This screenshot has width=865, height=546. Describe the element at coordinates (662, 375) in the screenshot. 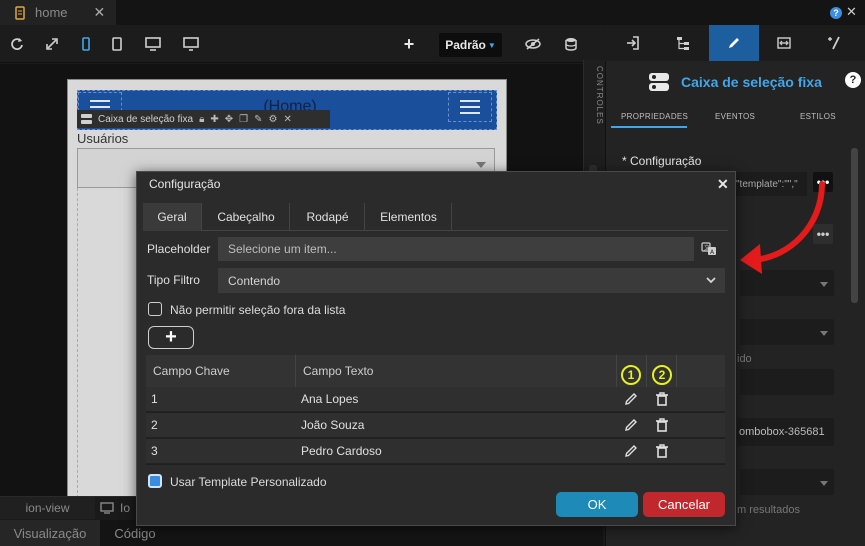

I see `marker-2: 2` at that location.